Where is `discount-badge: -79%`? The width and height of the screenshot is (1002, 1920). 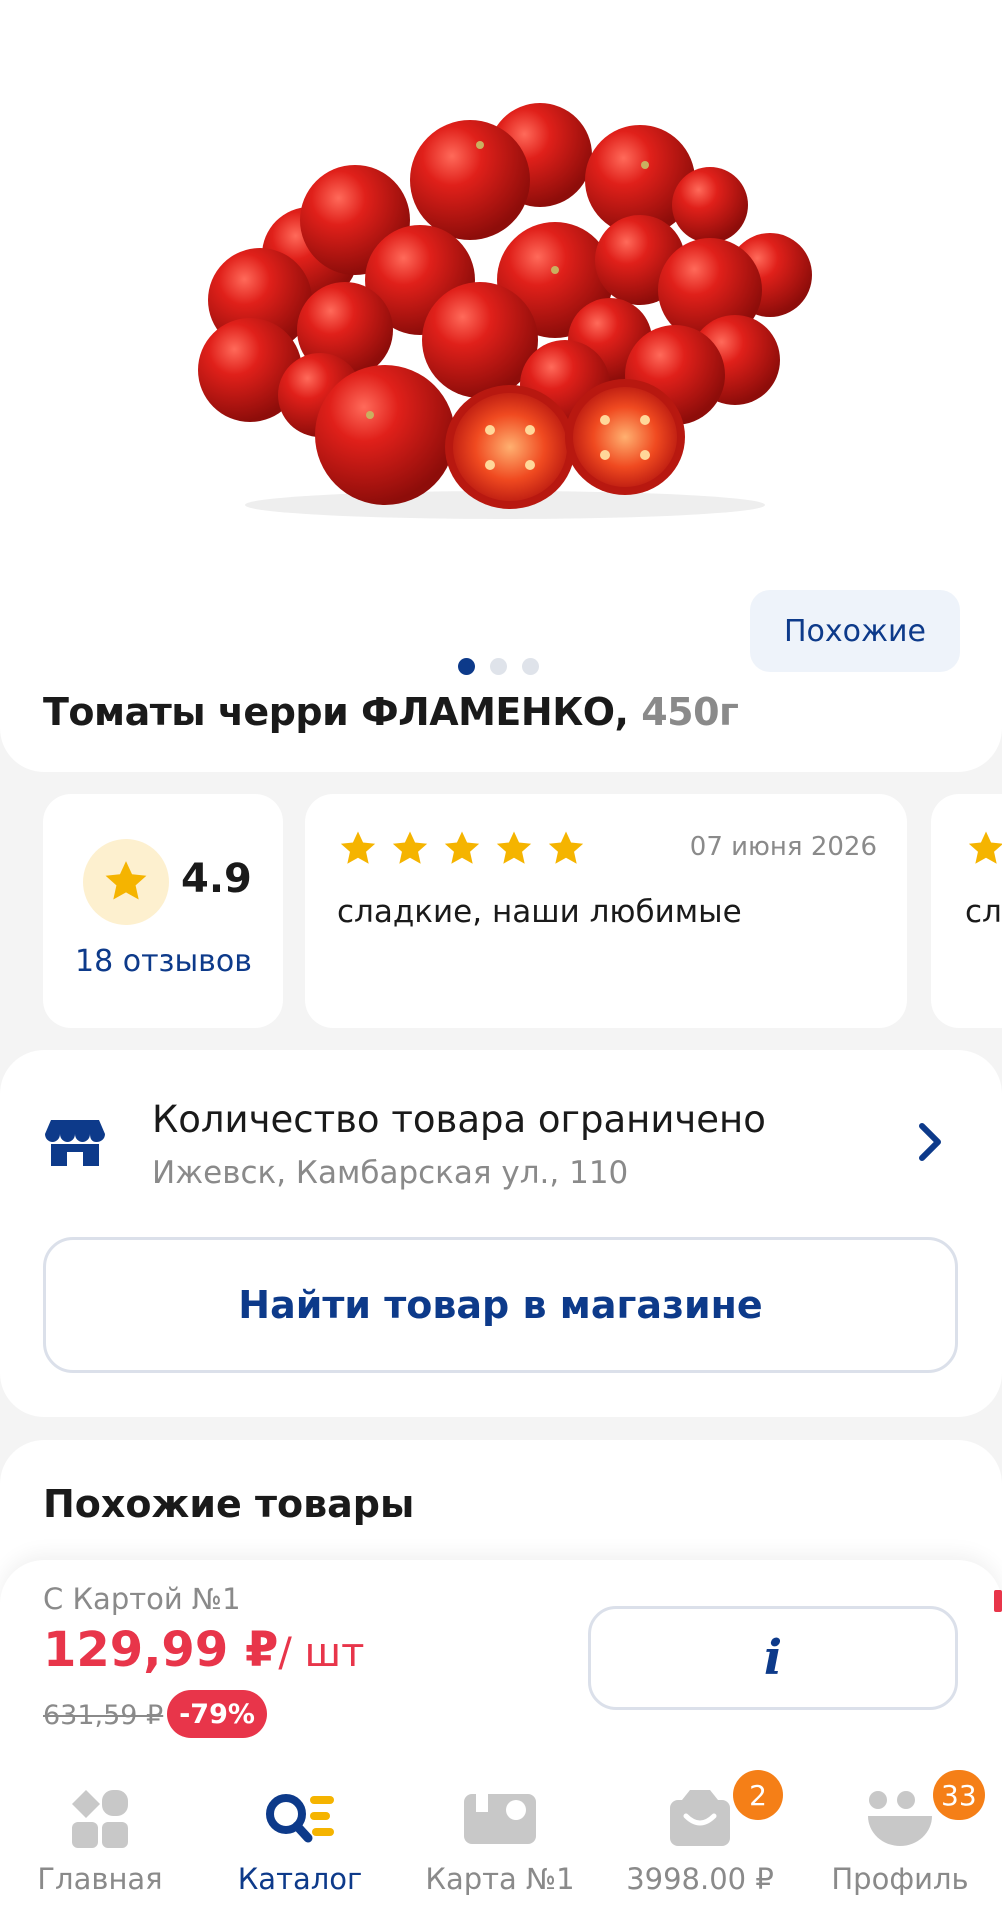 discount-badge: -79% is located at coordinates (217, 1714).